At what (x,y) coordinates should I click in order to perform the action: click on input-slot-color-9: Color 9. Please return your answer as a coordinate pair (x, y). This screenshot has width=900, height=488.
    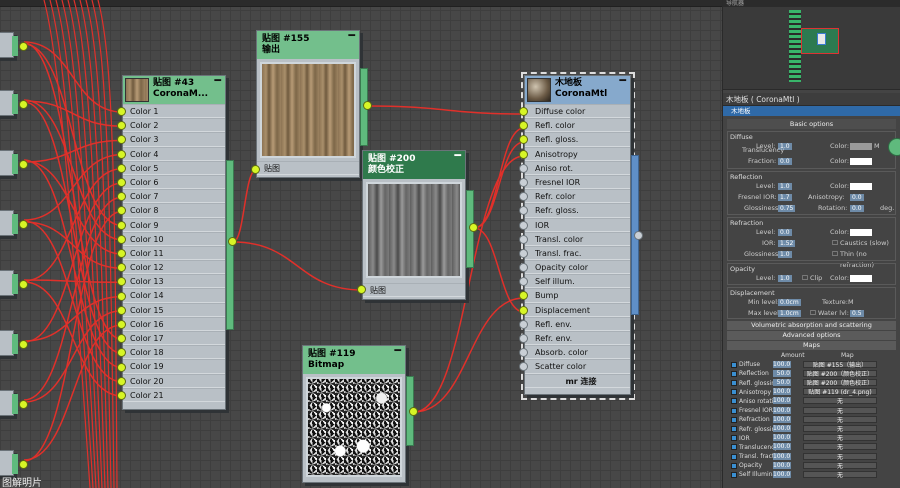
    Looking at the image, I should click on (174, 224).